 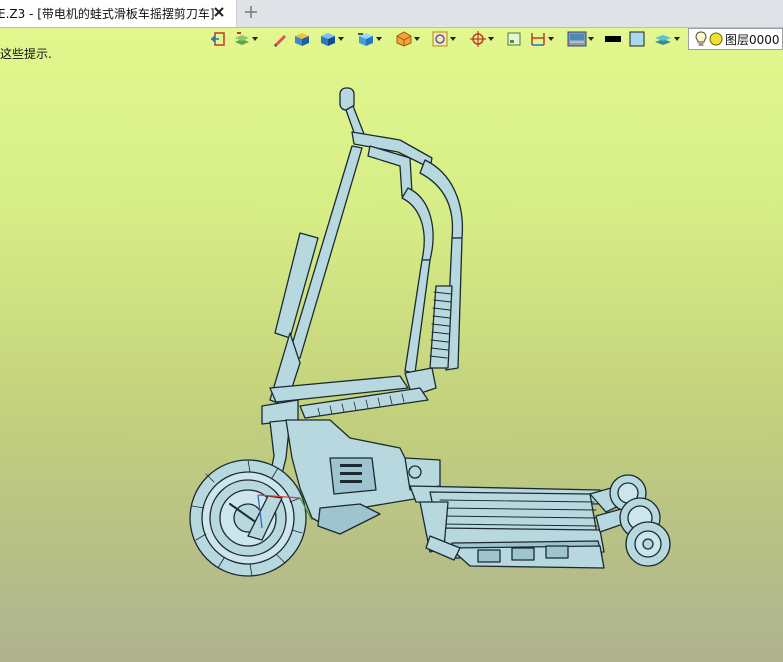 I want to click on document-tab-title: E.Z3 - [带电机的蛙式滑板车摇摆剪刀车], so click(x=107, y=14).